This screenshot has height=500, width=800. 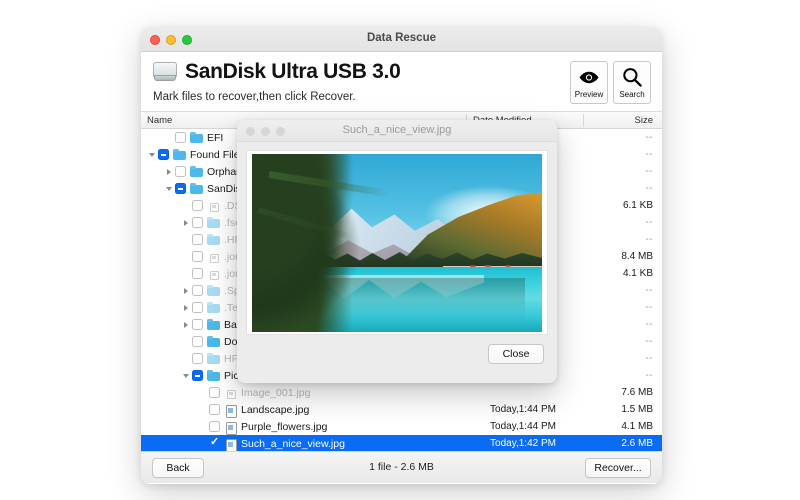 I want to click on file-size: 4.1 KB, so click(x=637, y=273).